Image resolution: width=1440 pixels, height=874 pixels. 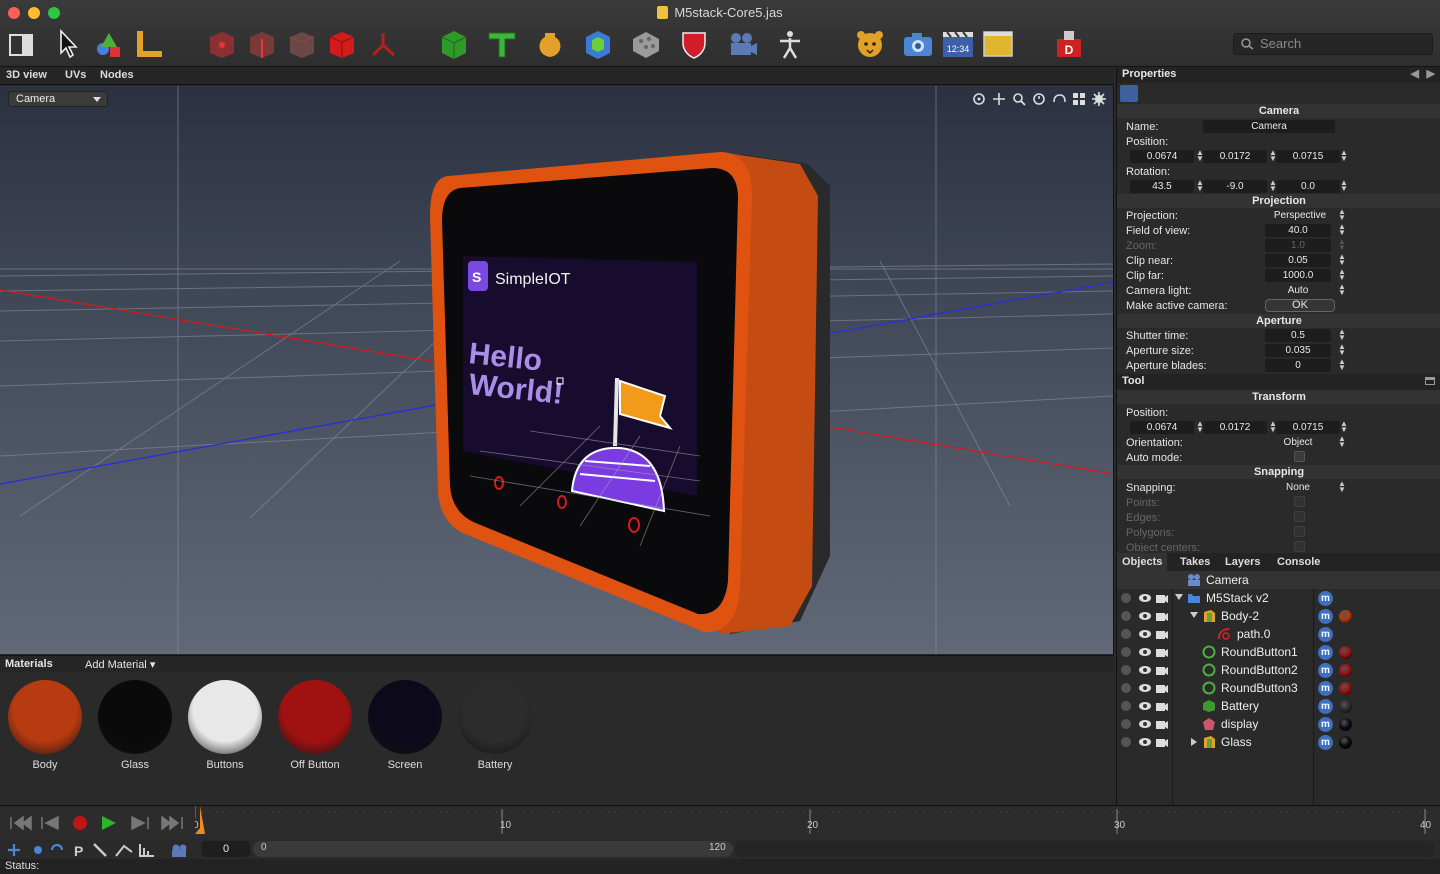 I want to click on first-frame-icon, so click(x=21, y=823).